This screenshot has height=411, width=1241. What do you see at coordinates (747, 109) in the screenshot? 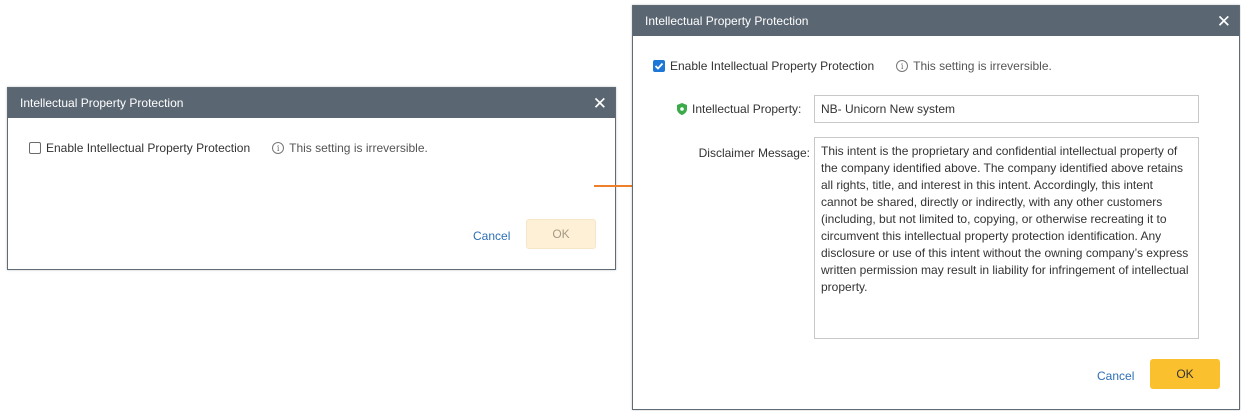
I see `ip-label: Intellectual Property:` at bounding box center [747, 109].